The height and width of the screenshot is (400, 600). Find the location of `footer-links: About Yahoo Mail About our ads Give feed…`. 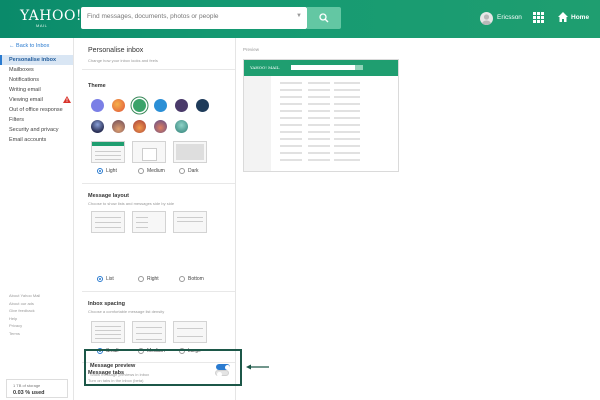

footer-links: About Yahoo Mail About our ads Give feed… is located at coordinates (24, 315).